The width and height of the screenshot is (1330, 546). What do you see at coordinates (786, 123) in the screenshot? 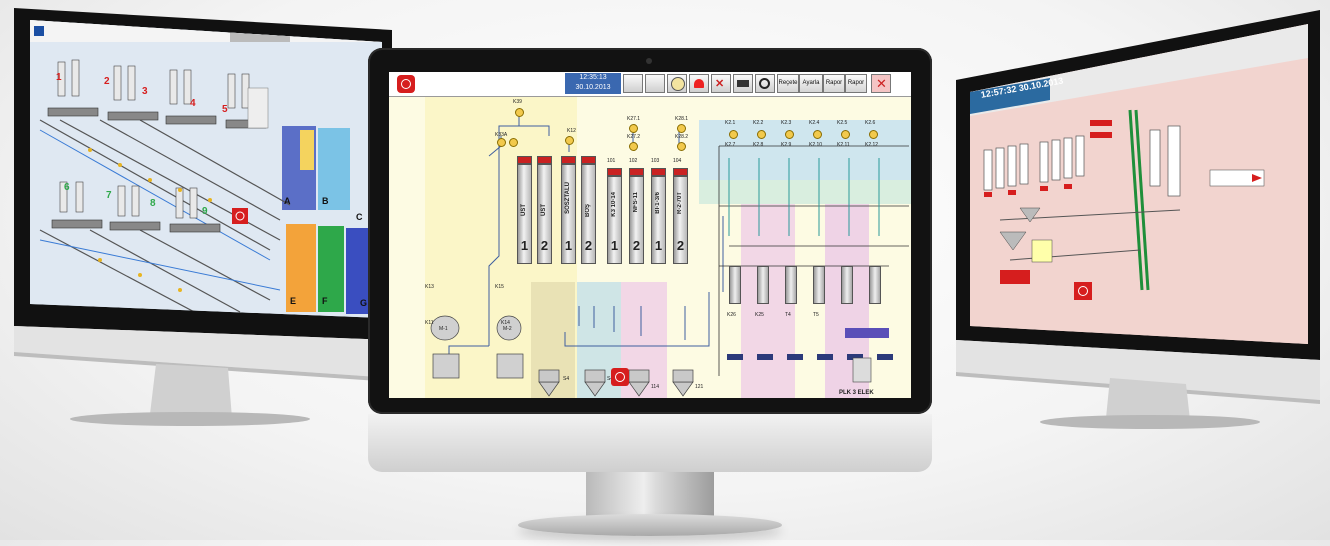
I see `label-k: K2.3` at bounding box center [786, 123].